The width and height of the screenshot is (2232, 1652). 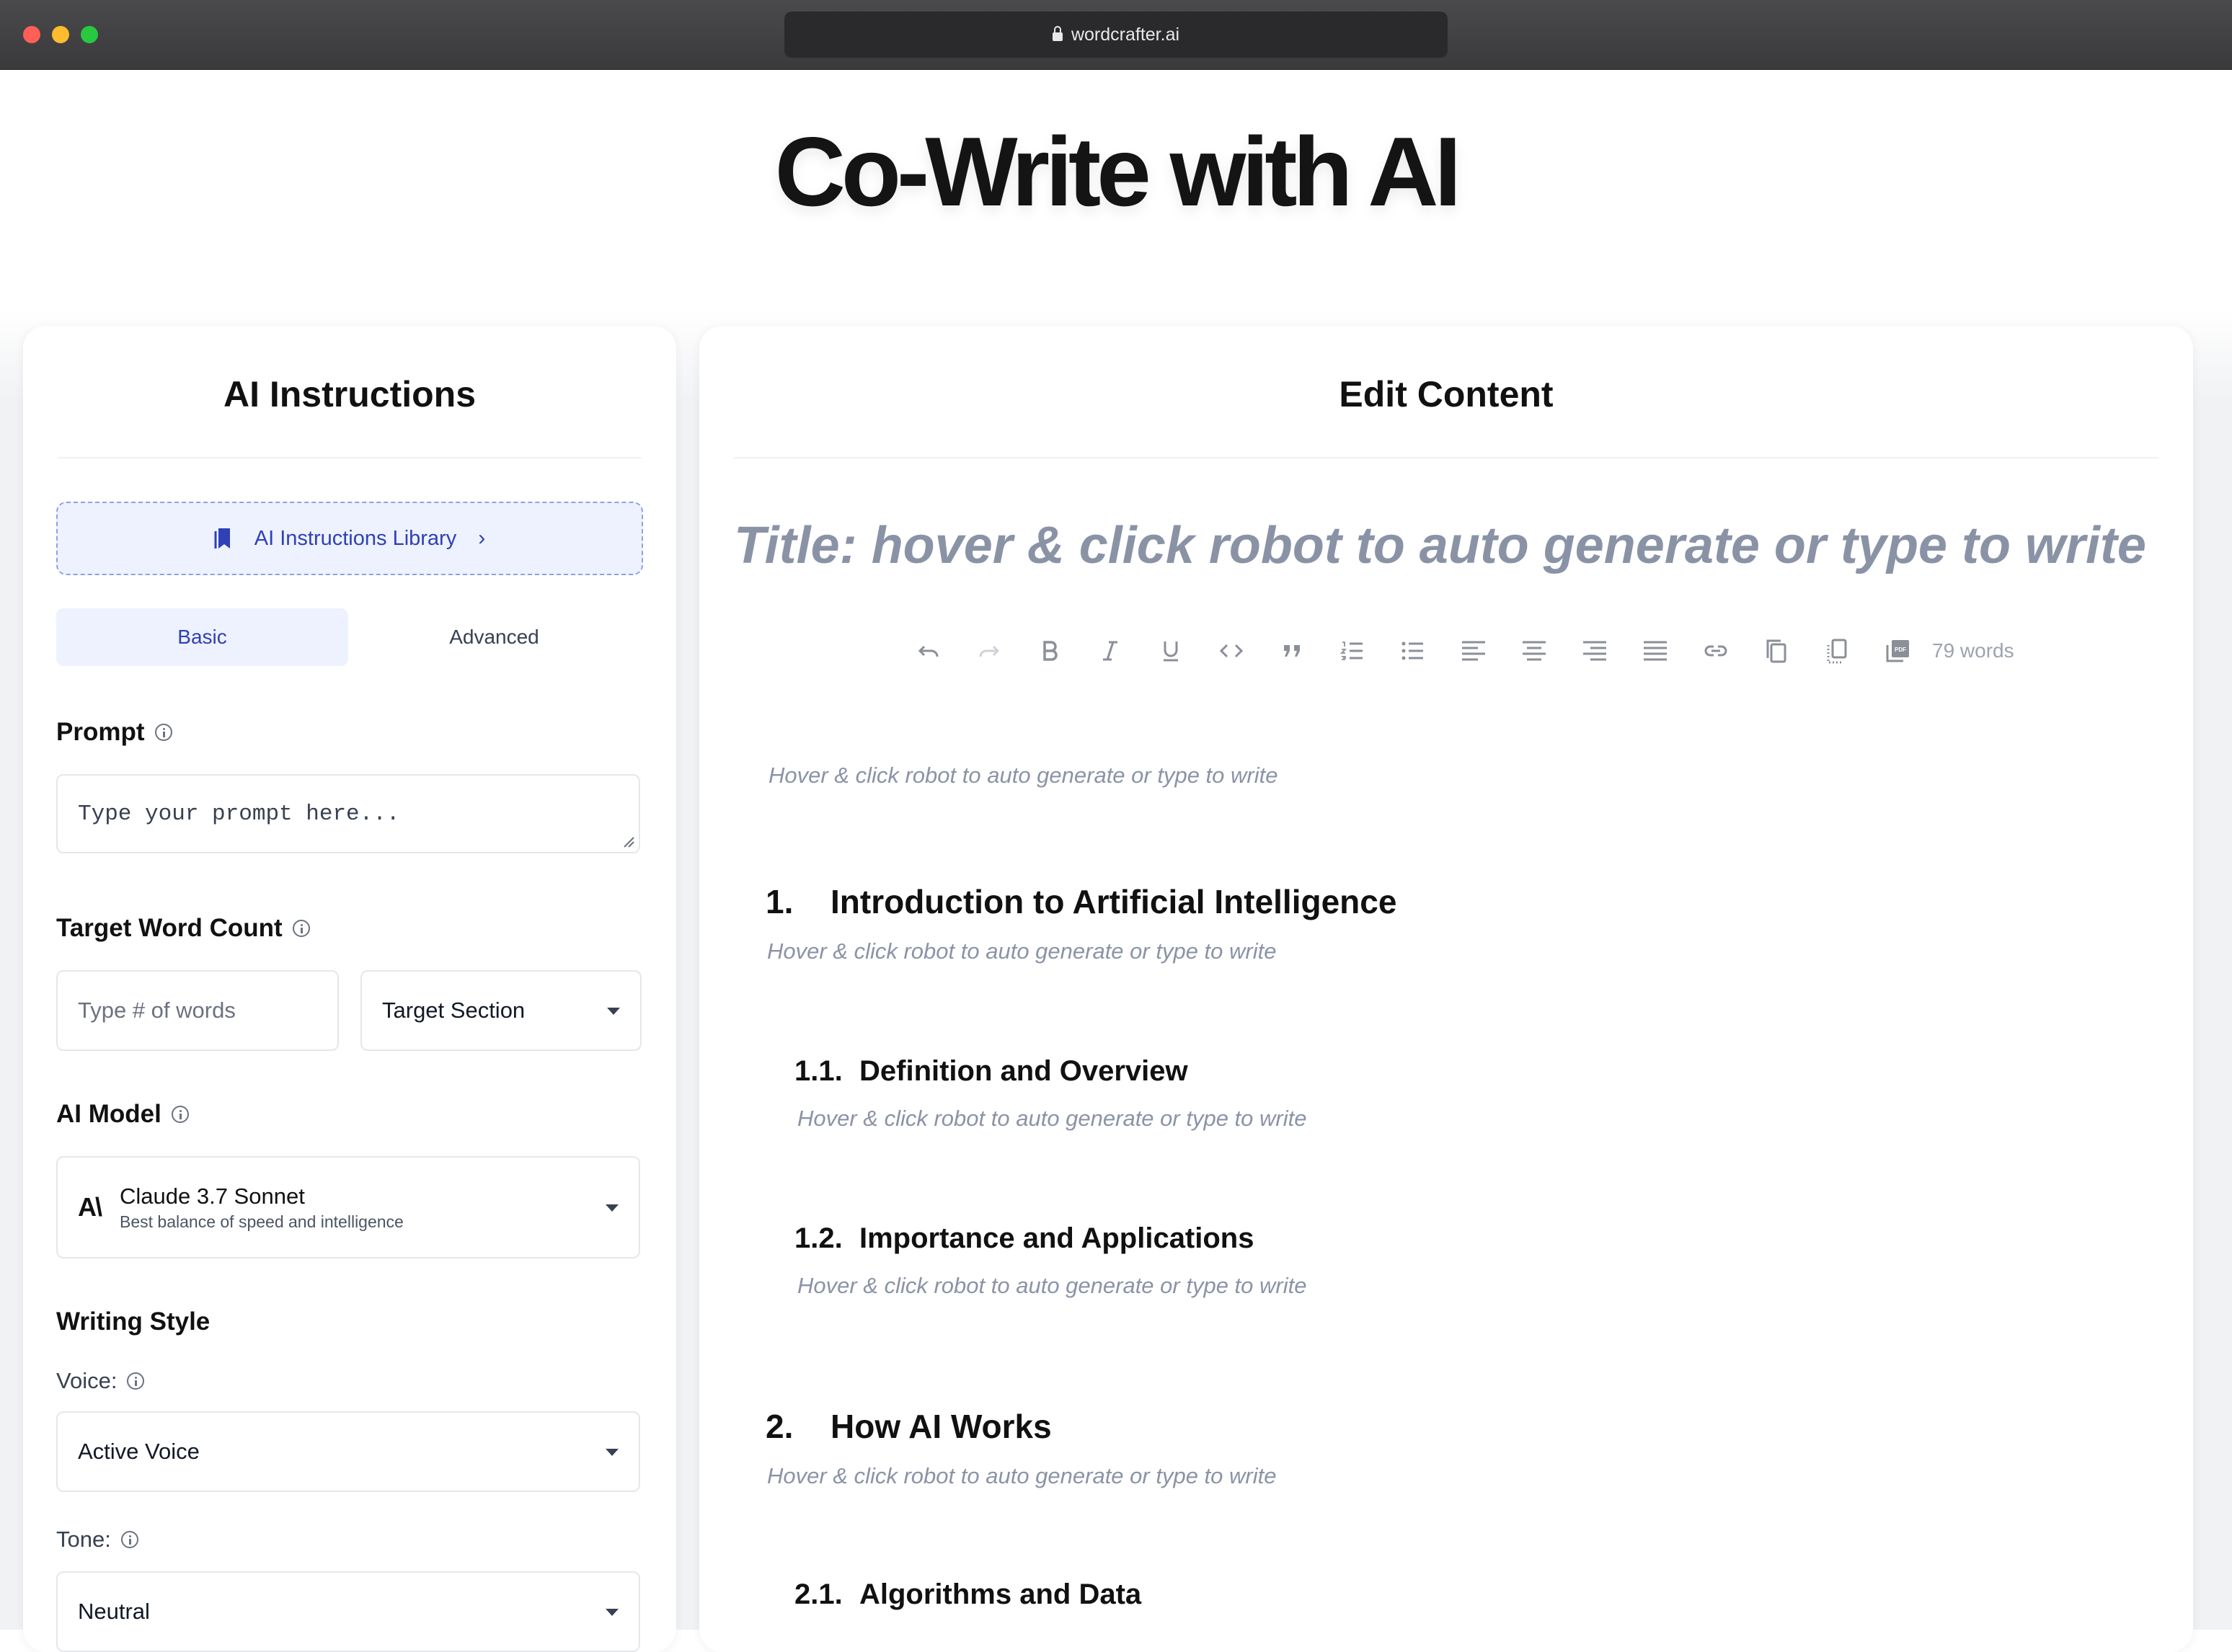 I want to click on subsection-heading: 1.2. Importance and Applications, so click(x=1024, y=1238).